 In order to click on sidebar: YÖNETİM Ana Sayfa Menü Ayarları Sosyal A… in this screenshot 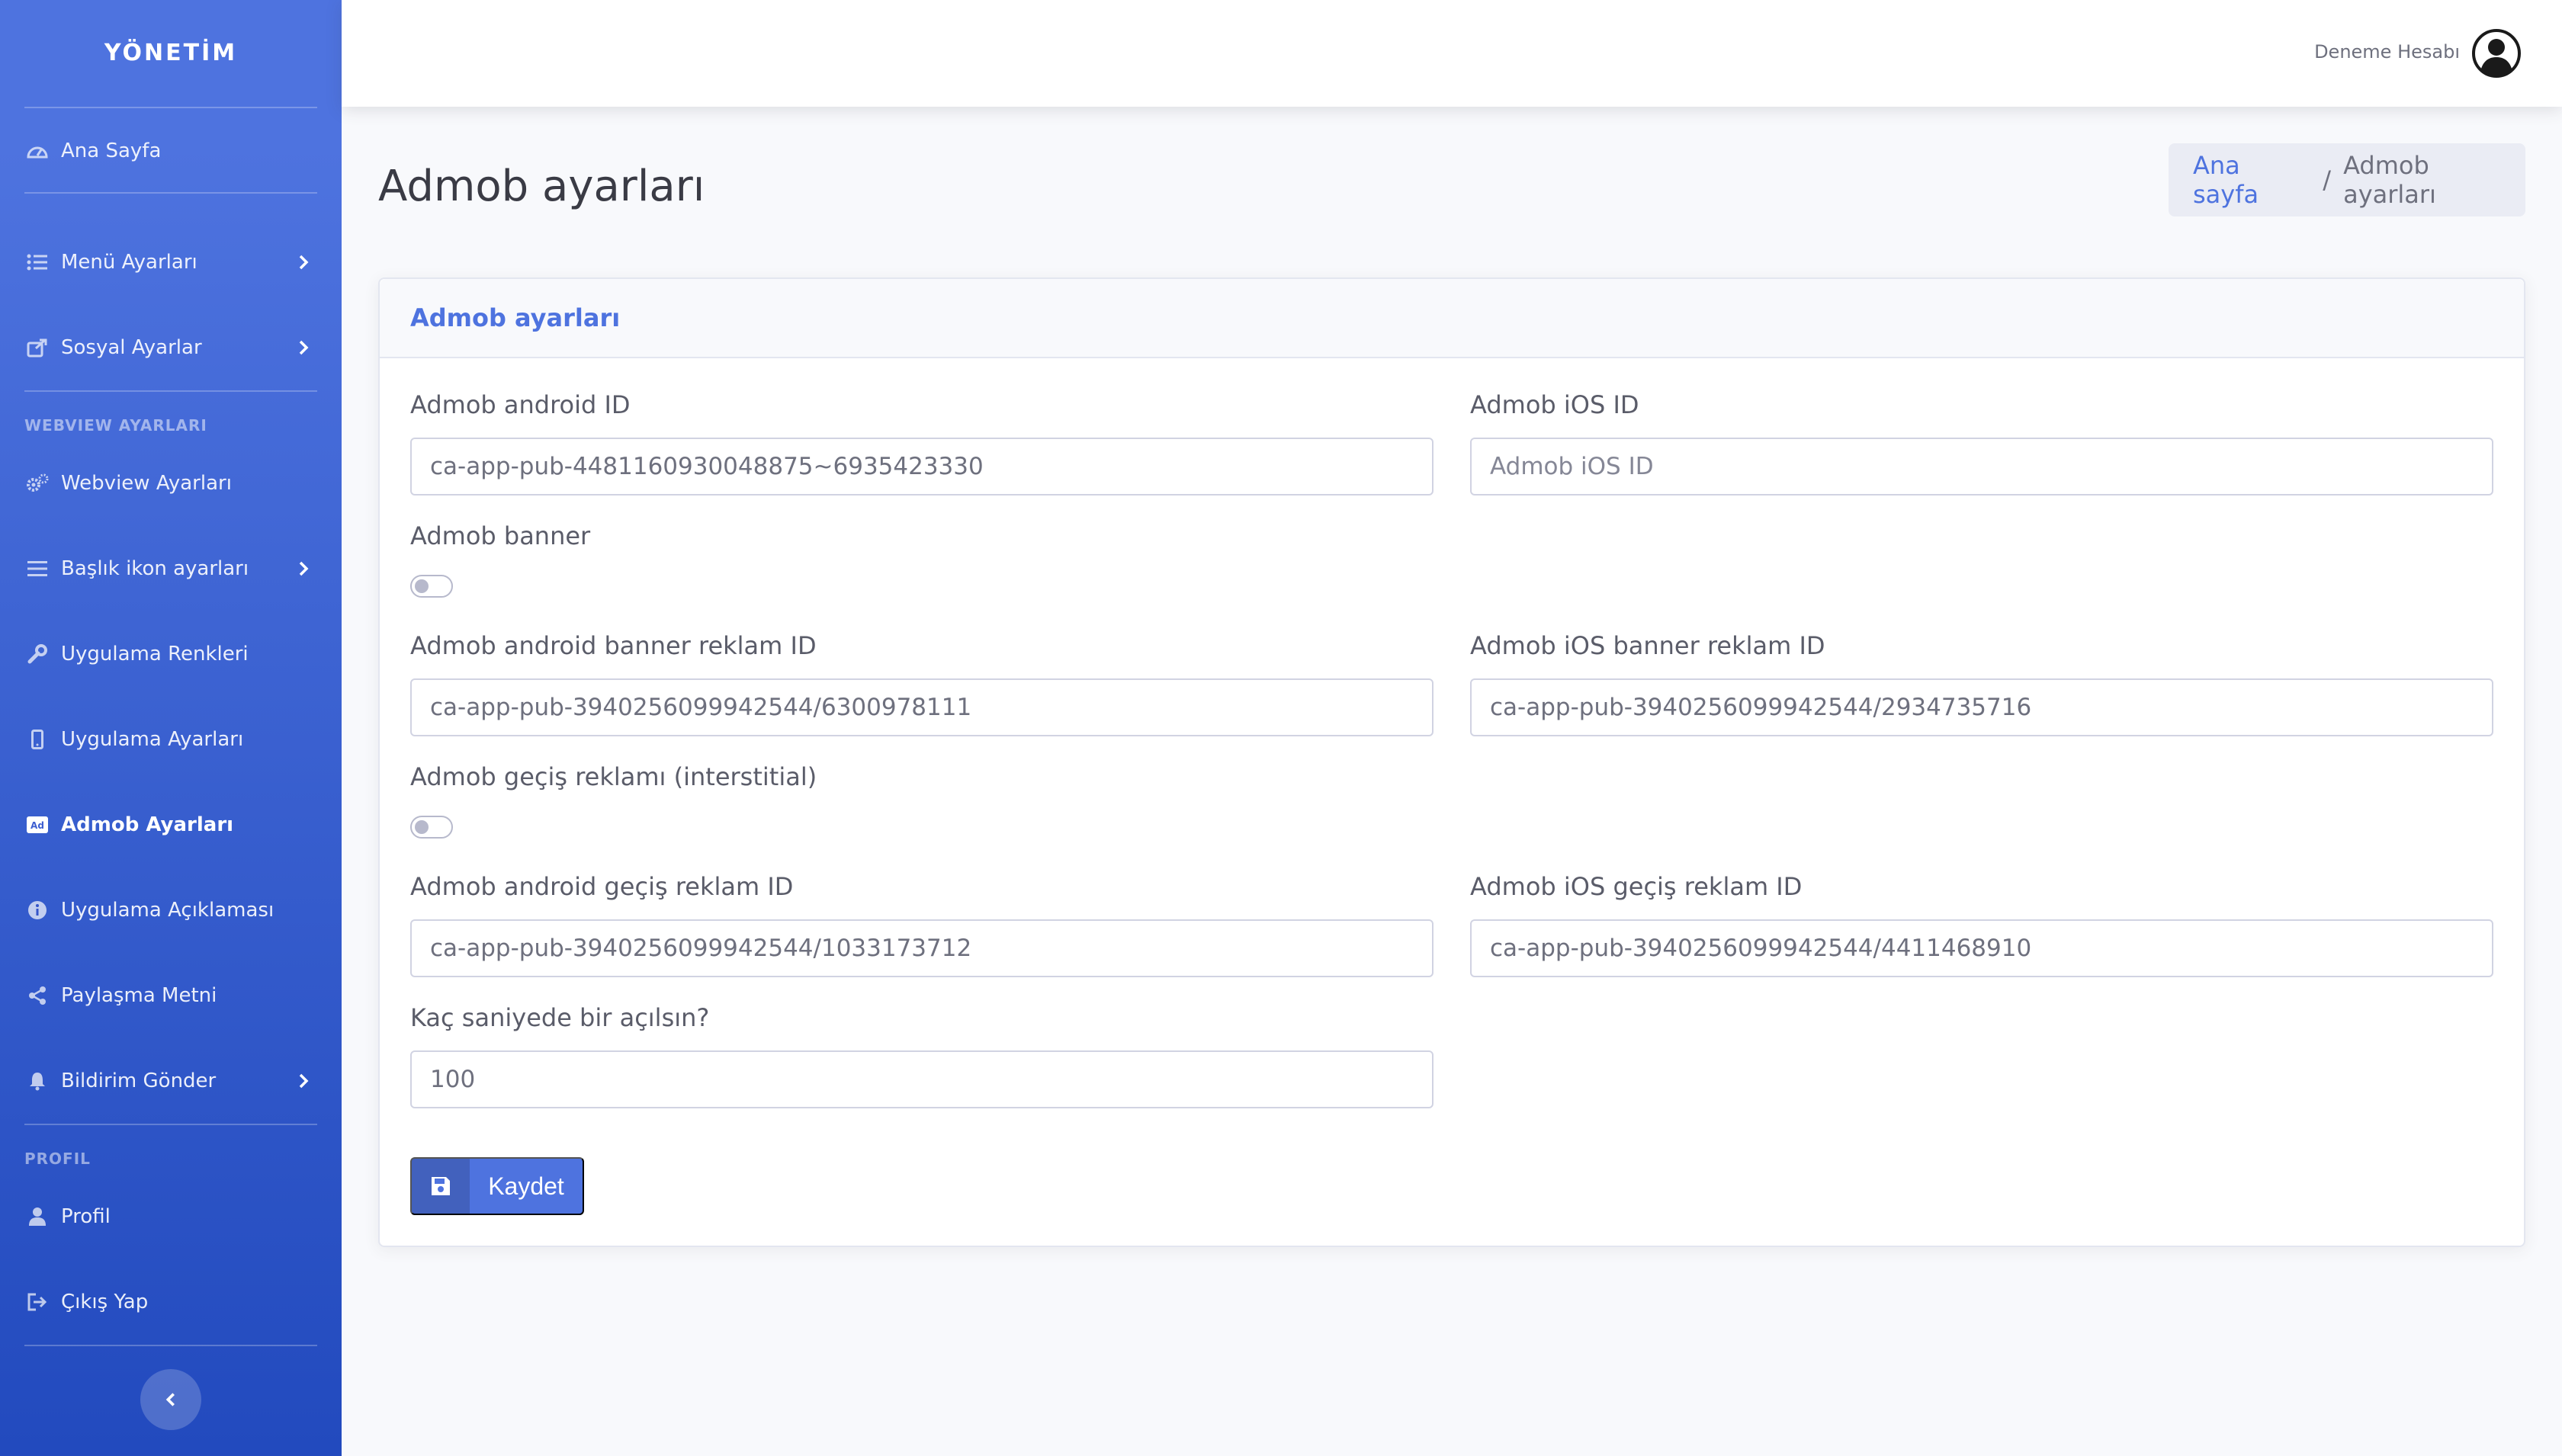, I will do `click(171, 728)`.